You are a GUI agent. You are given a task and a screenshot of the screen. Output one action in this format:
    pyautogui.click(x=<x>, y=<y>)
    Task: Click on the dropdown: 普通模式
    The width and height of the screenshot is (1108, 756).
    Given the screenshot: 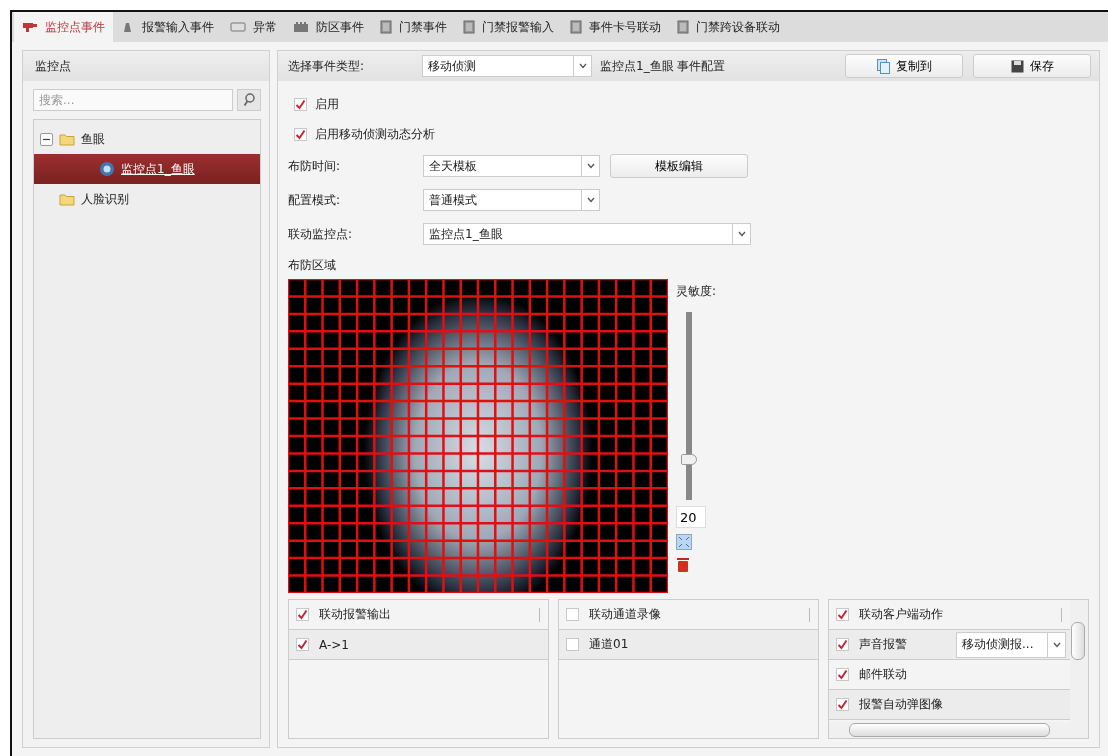 What is the action you would take?
    pyautogui.click(x=511, y=200)
    